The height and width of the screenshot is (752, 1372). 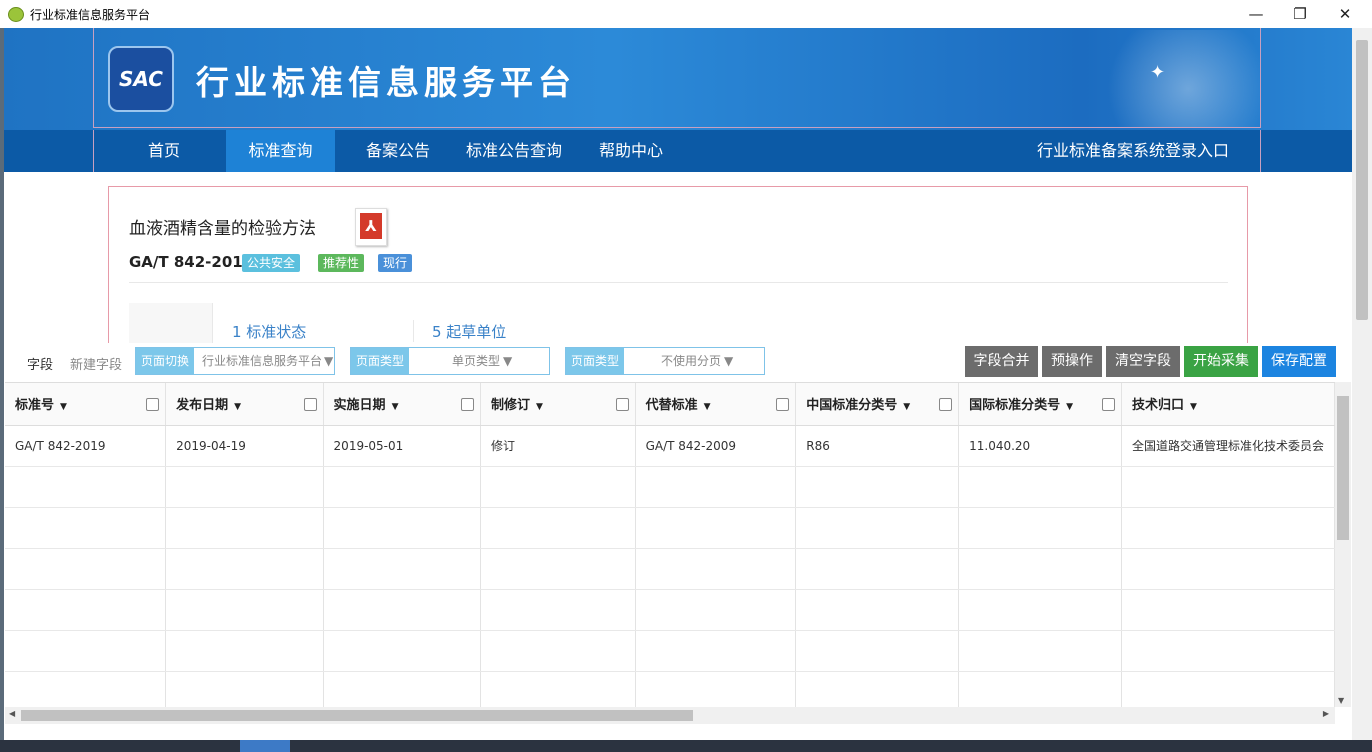 What do you see at coordinates (1072, 361) in the screenshot?
I see `pre-operation-button: 预操作` at bounding box center [1072, 361].